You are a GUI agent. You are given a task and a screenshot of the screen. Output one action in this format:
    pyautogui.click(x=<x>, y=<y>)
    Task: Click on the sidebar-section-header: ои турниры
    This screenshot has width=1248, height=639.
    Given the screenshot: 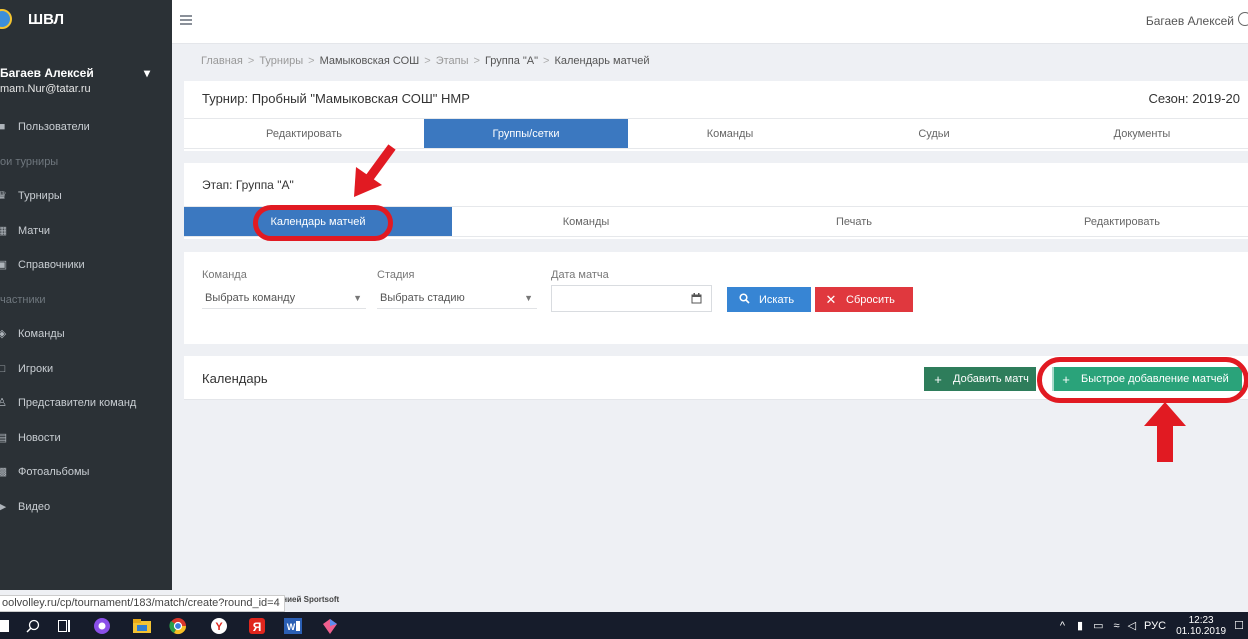 What is the action you would take?
    pyautogui.click(x=29, y=161)
    